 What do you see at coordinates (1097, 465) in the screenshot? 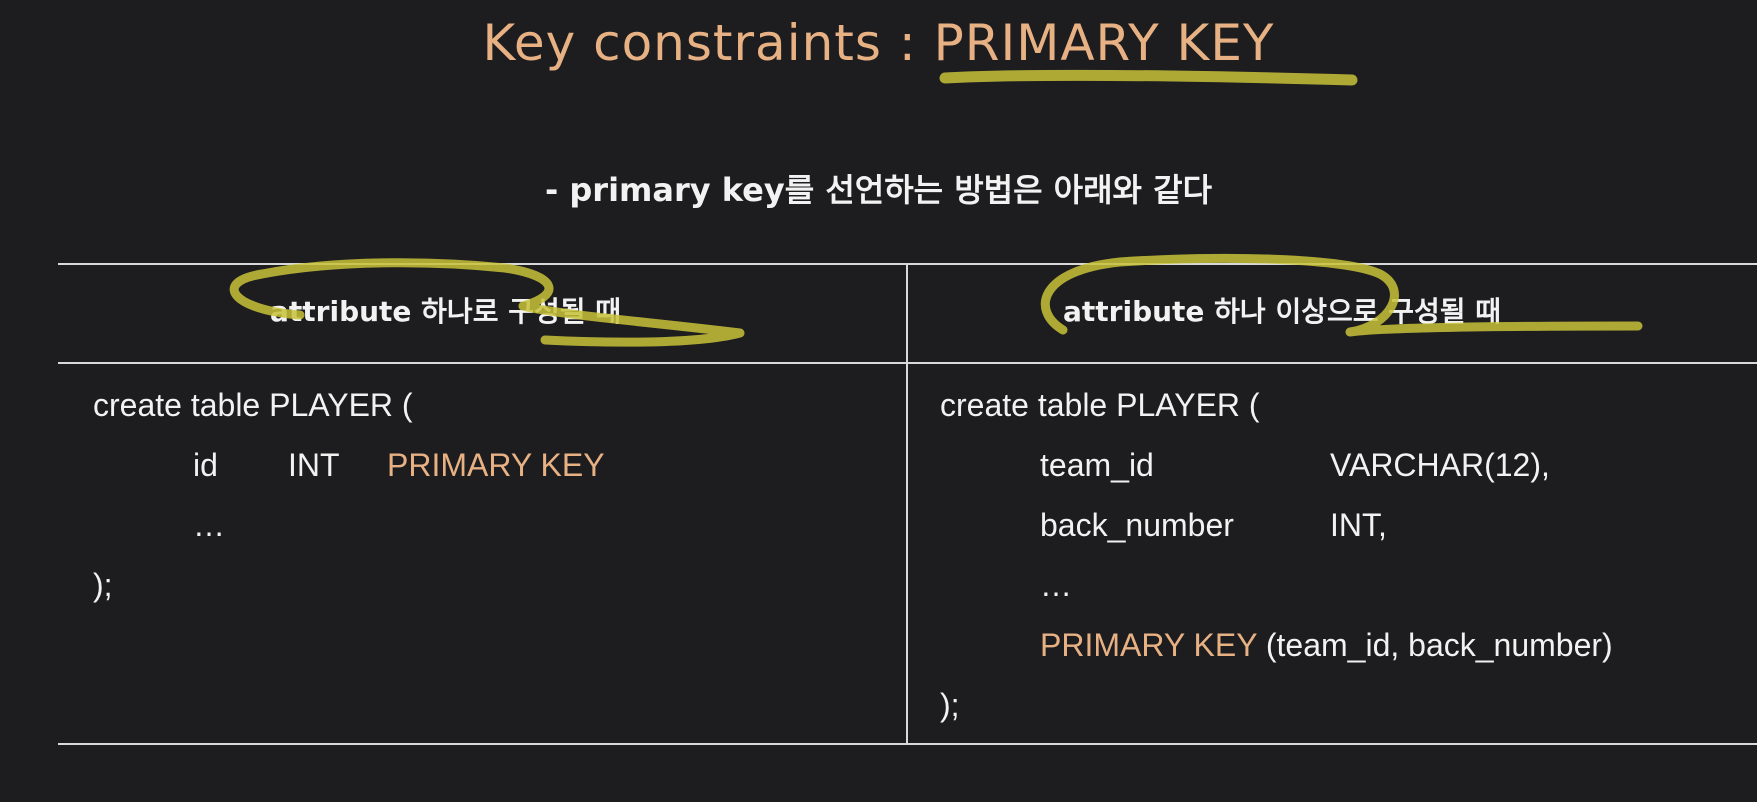
I see `right-code-team-id: team_id` at bounding box center [1097, 465].